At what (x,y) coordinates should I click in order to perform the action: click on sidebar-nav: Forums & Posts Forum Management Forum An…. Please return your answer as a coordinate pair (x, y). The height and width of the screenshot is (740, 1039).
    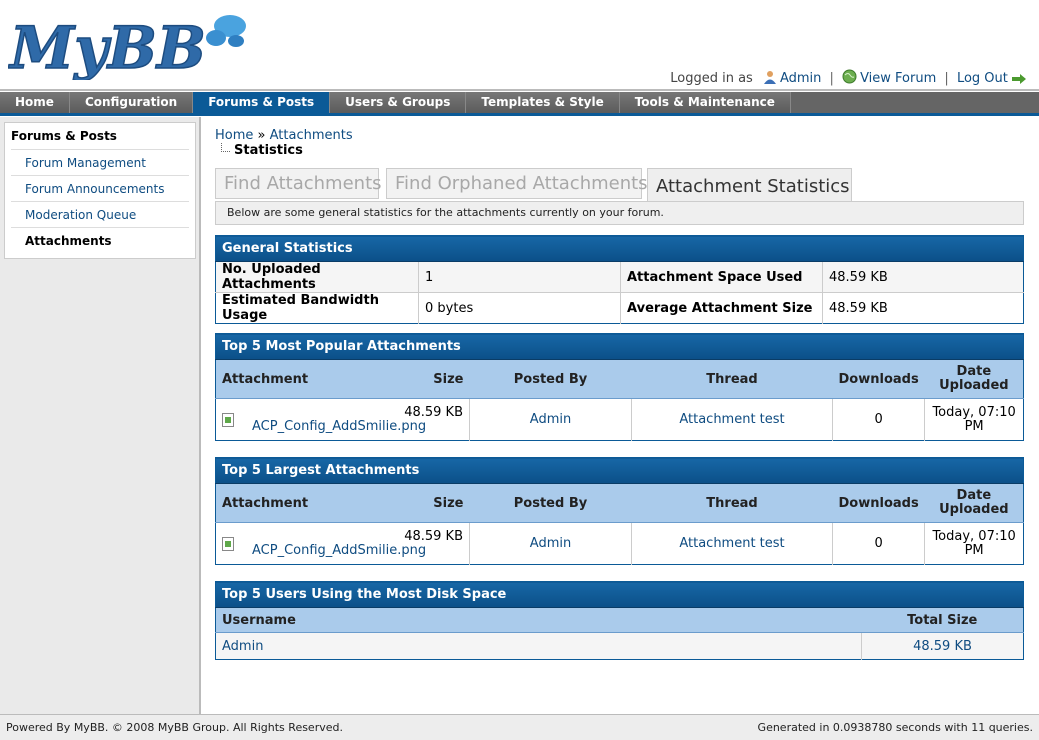
    Looking at the image, I should click on (100, 190).